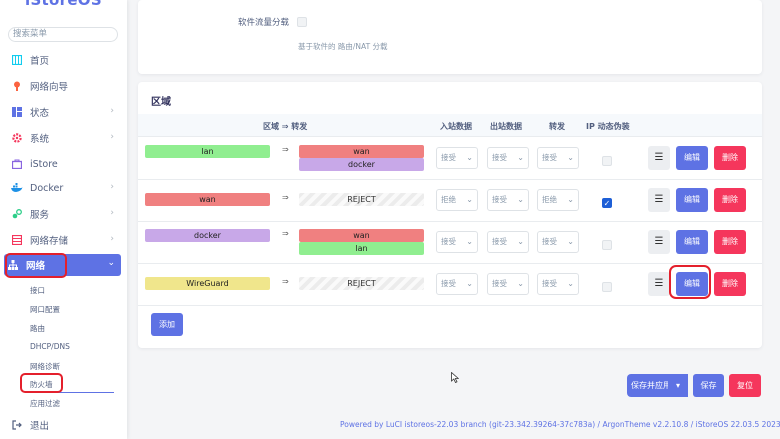  What do you see at coordinates (17, 112) in the screenshot?
I see `status-icon` at bounding box center [17, 112].